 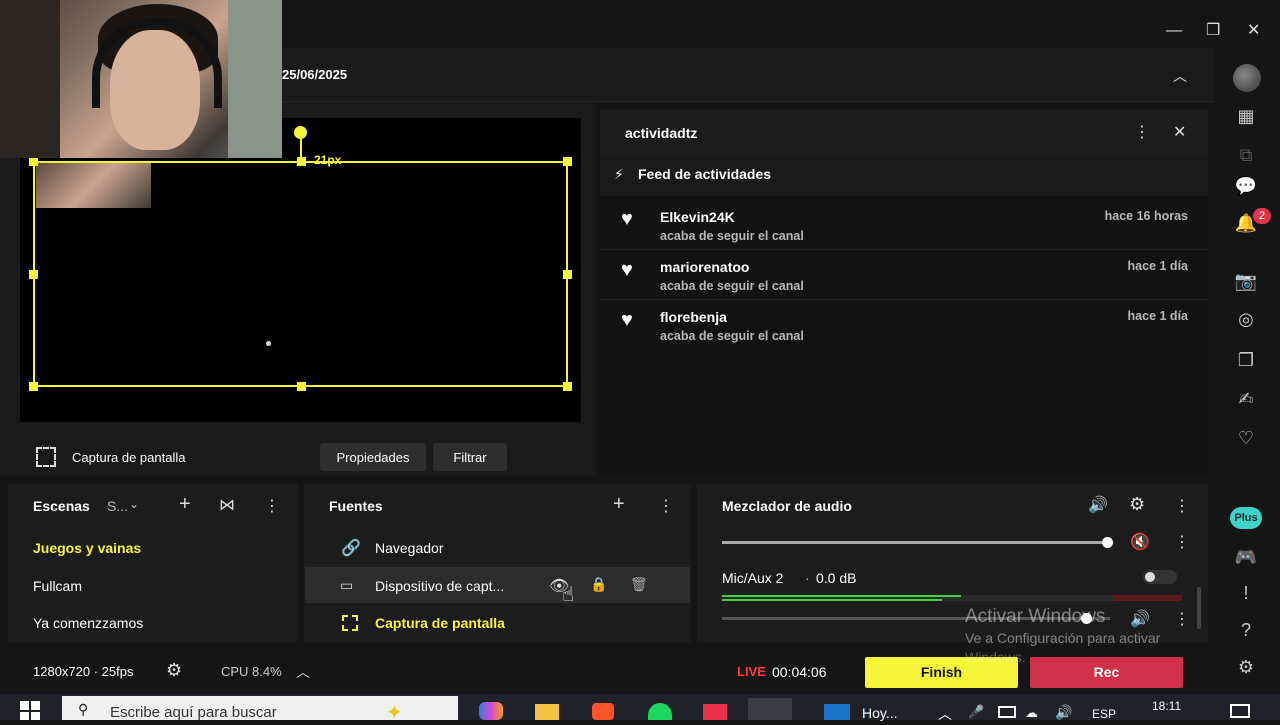 I want to click on scenes-more-icon: ⋮, so click(x=272, y=506).